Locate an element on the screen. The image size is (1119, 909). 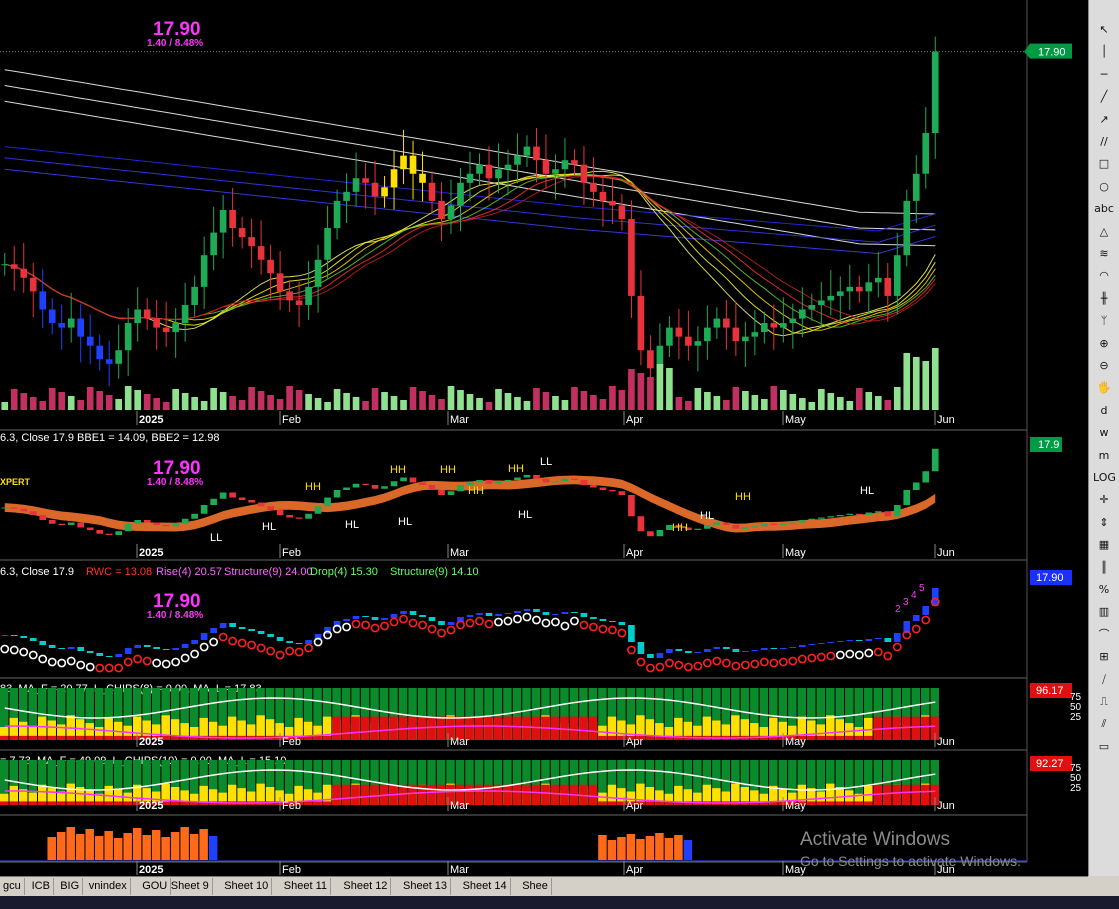
count-label: 3 is located at coordinates (906, 602).